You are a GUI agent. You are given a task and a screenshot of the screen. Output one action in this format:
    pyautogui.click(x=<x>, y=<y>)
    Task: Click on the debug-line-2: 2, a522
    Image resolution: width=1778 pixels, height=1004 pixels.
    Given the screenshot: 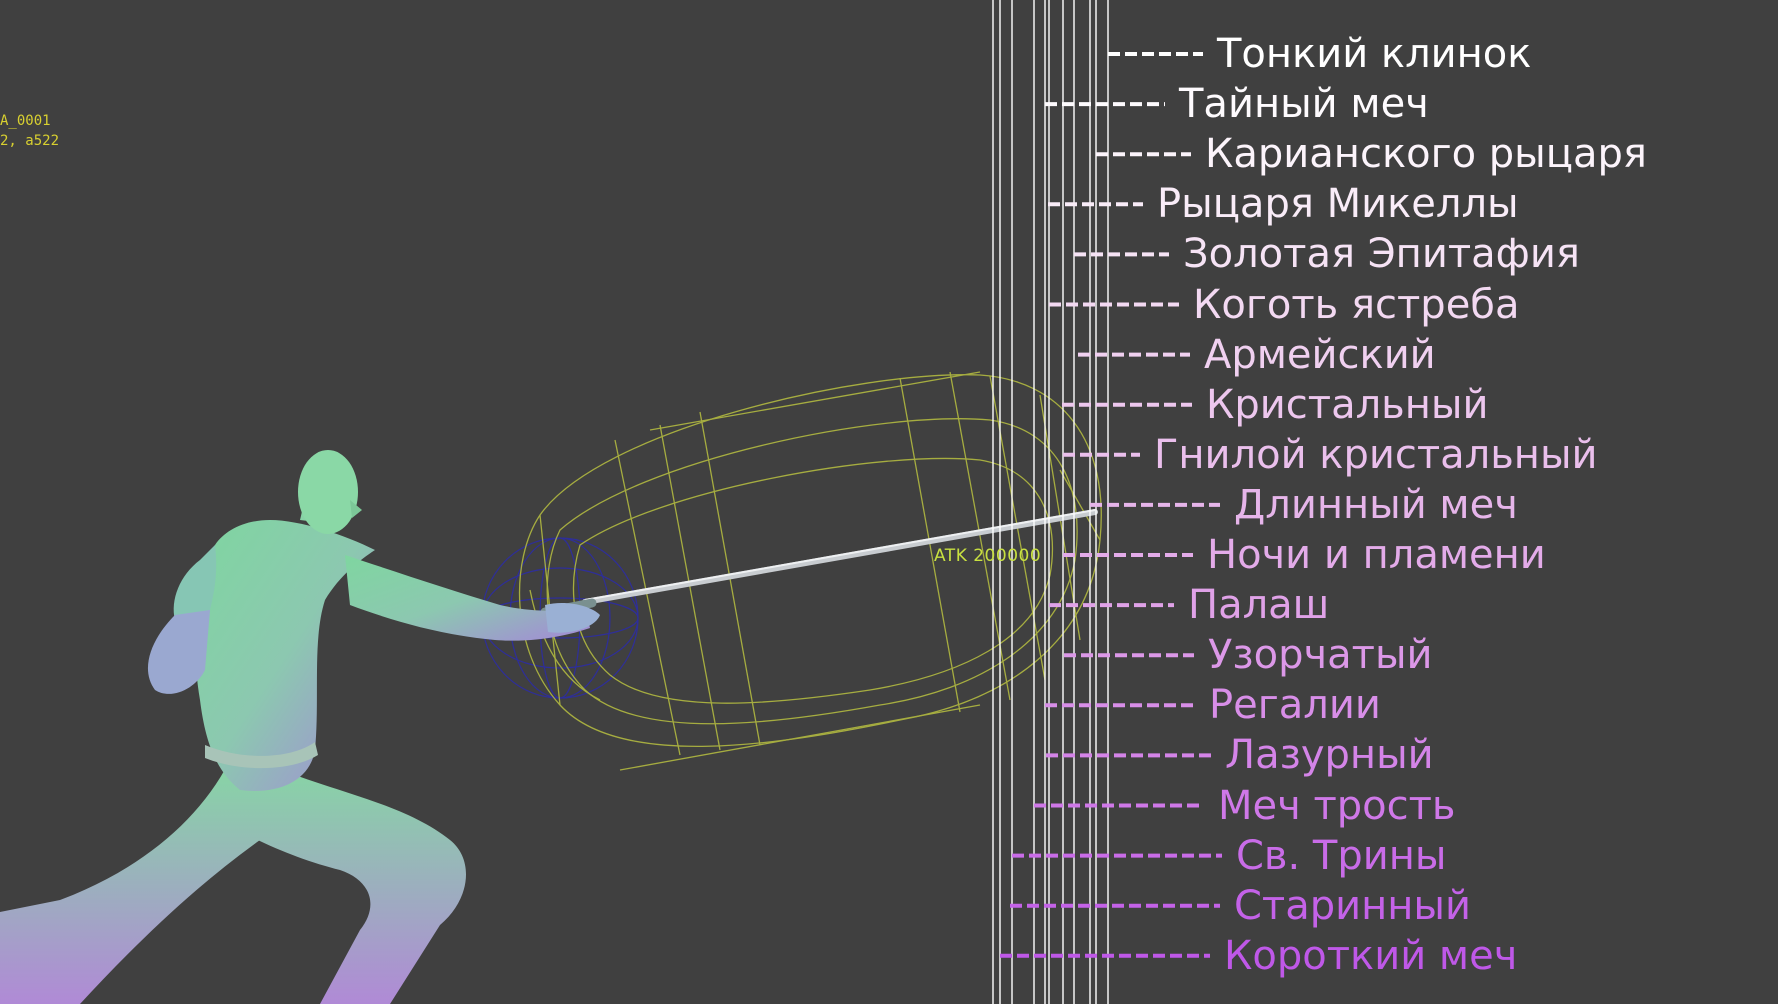 What is the action you would take?
    pyautogui.click(x=30, y=141)
    